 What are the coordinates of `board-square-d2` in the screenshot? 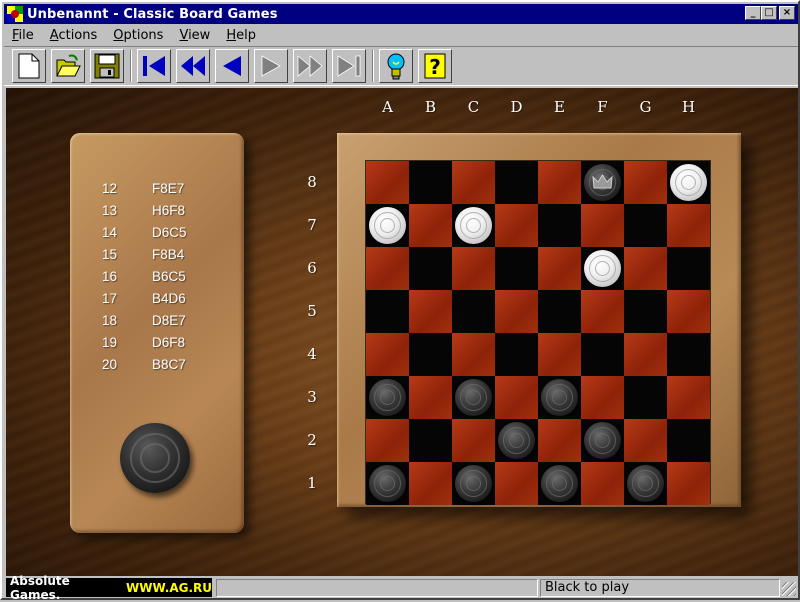 It's located at (516, 440).